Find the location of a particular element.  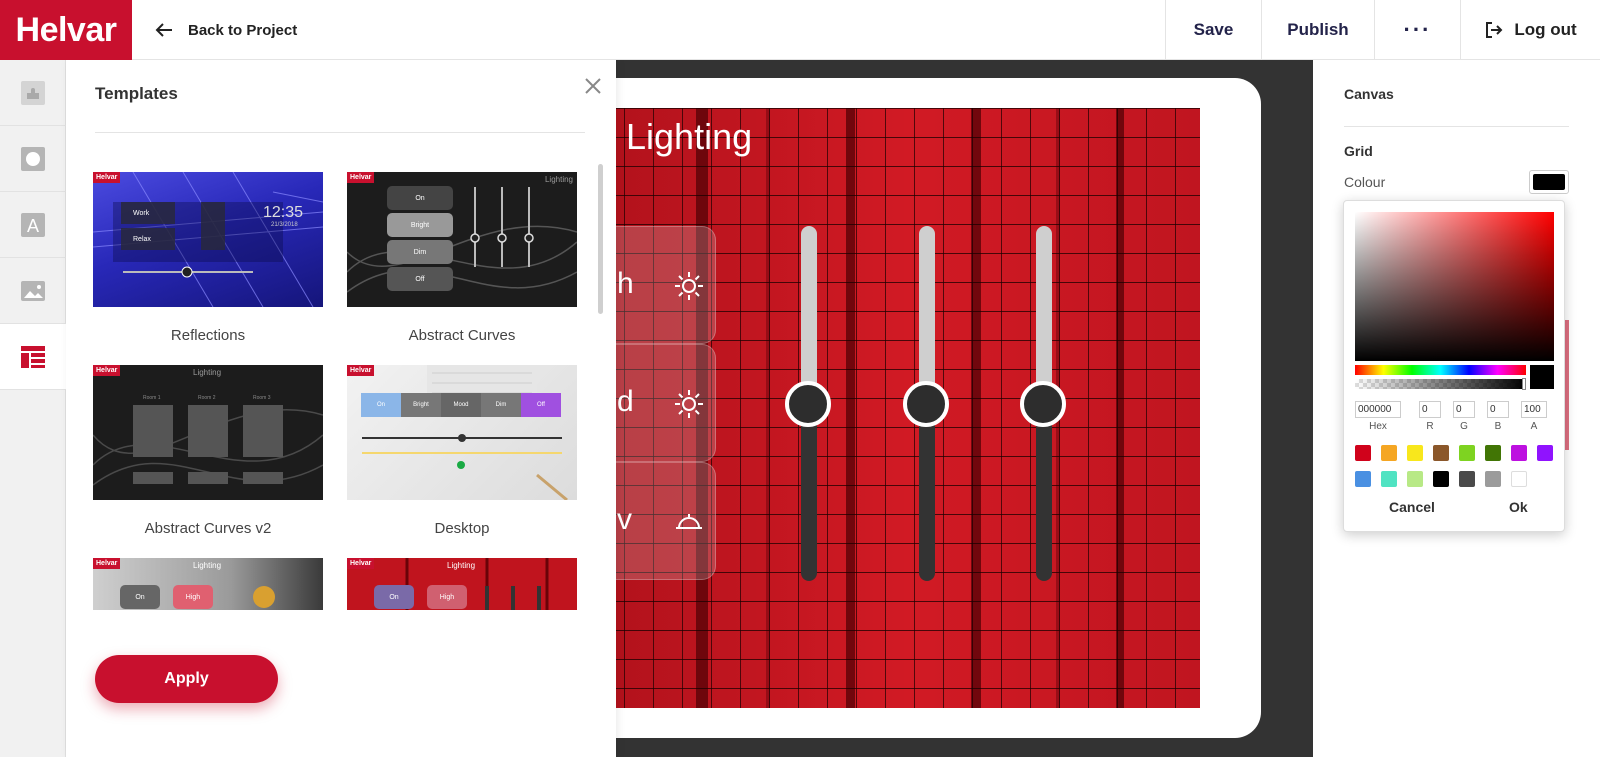

save-button: Save is located at coordinates (1213, 30).